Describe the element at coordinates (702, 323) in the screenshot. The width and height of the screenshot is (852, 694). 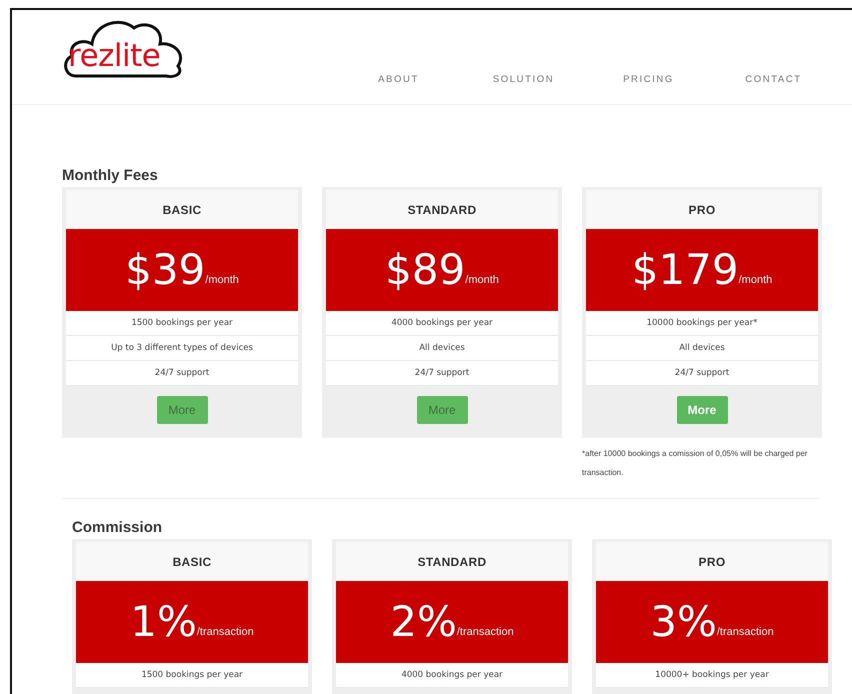
I see `feature-row: 10000 bookings per year*` at that location.